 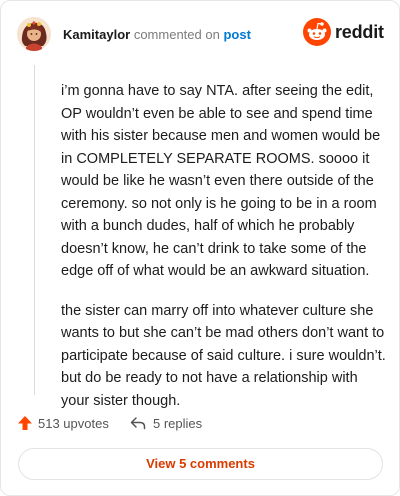 I want to click on reddit-logo: reddit, so click(x=343, y=33).